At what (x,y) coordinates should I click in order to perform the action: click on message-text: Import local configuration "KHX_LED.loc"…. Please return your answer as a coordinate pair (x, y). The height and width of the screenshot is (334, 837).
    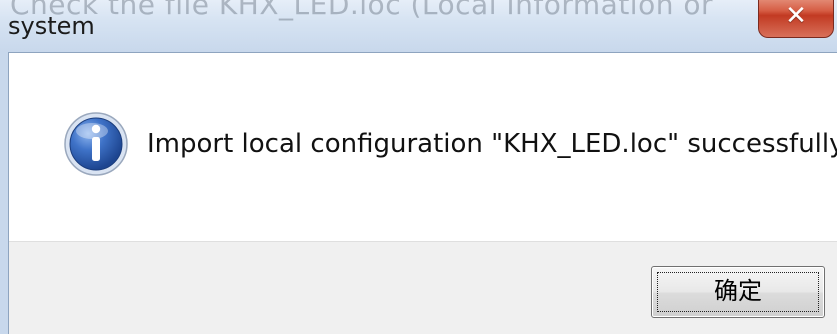
    Looking at the image, I should click on (492, 144).